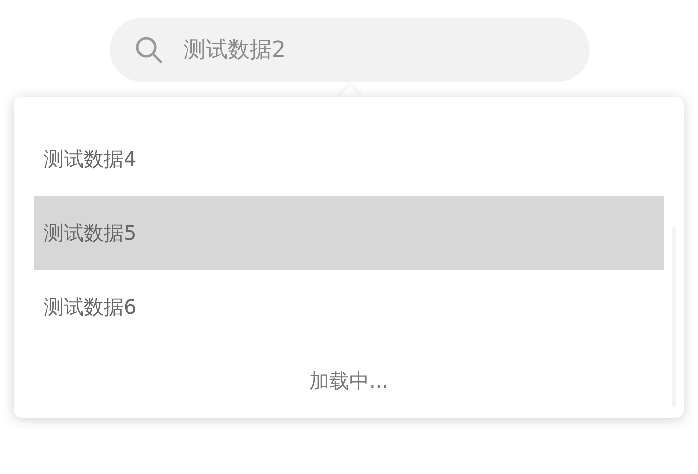 The height and width of the screenshot is (474, 698). I want to click on dropdown-option: 测试数据4, so click(349, 159).